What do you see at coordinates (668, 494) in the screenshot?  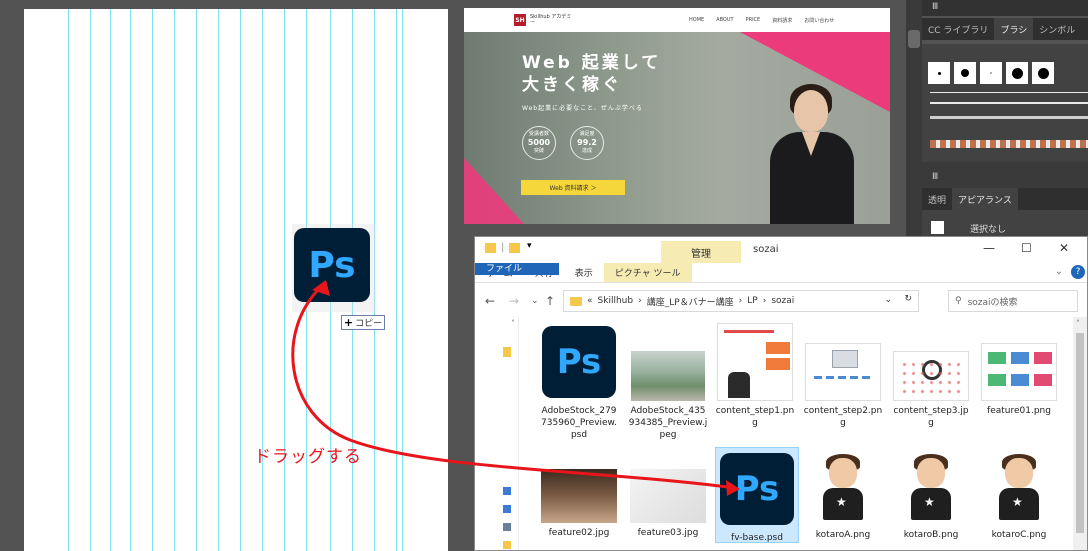 I see `file-item: feature03.jpg` at bounding box center [668, 494].